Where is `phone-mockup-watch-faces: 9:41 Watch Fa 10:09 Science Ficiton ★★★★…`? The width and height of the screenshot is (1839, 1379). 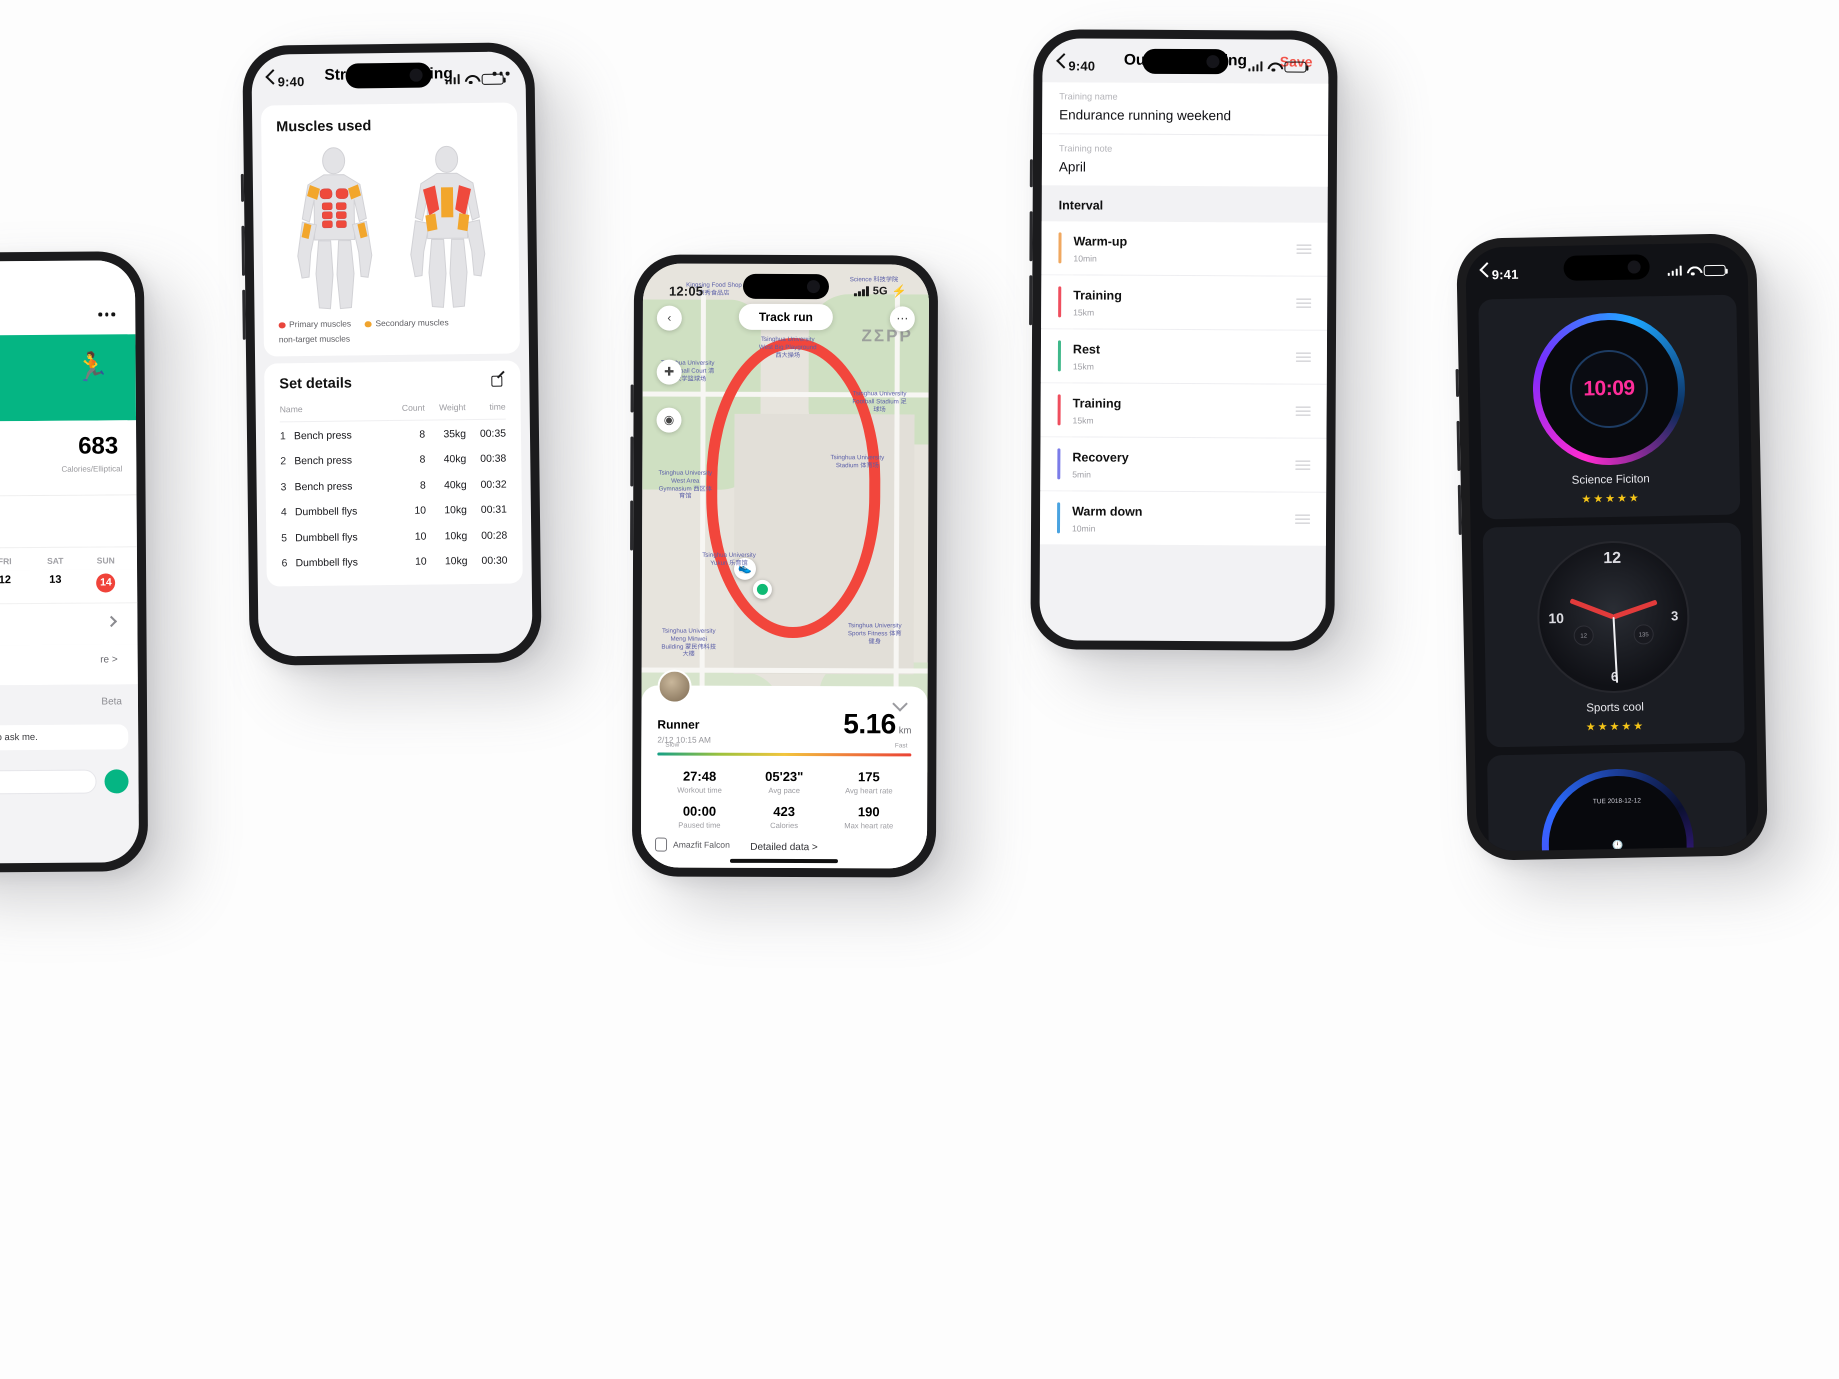 phone-mockup-watch-faces: 9:41 Watch Fa 10:09 Science Ficiton ★★★★… is located at coordinates (1611, 547).